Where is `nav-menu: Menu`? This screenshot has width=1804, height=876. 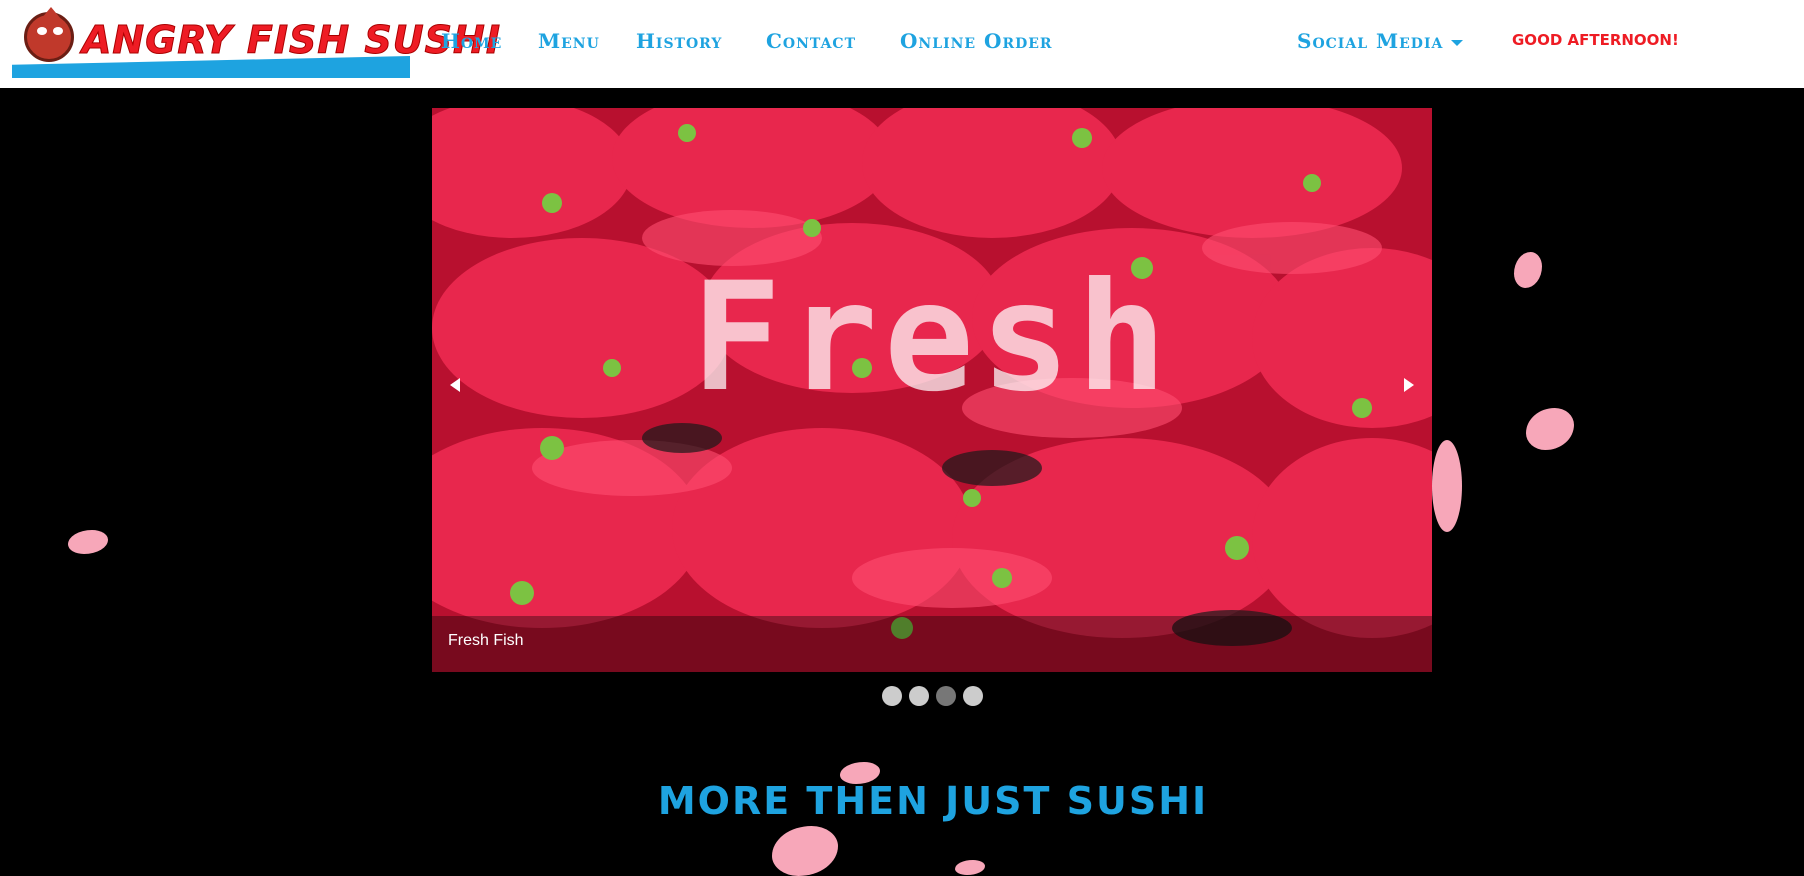 nav-menu: Menu is located at coordinates (569, 41).